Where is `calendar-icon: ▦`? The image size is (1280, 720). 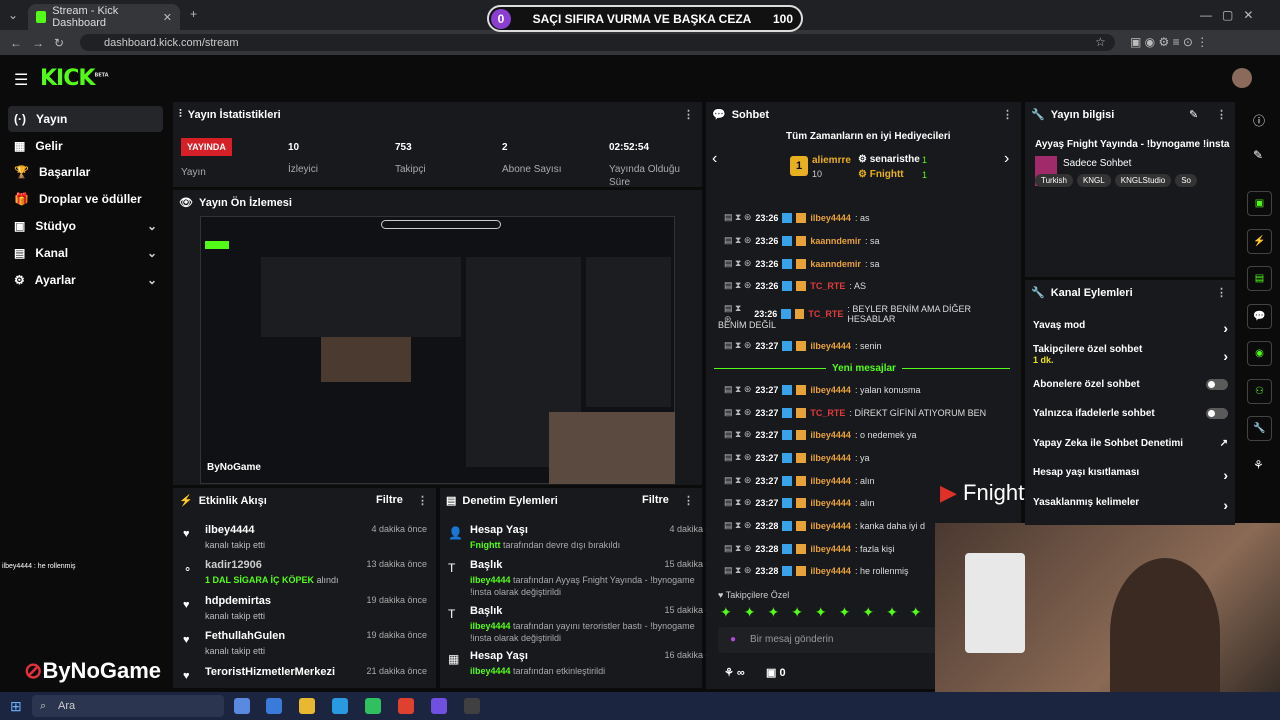 calendar-icon: ▦ is located at coordinates (454, 659).